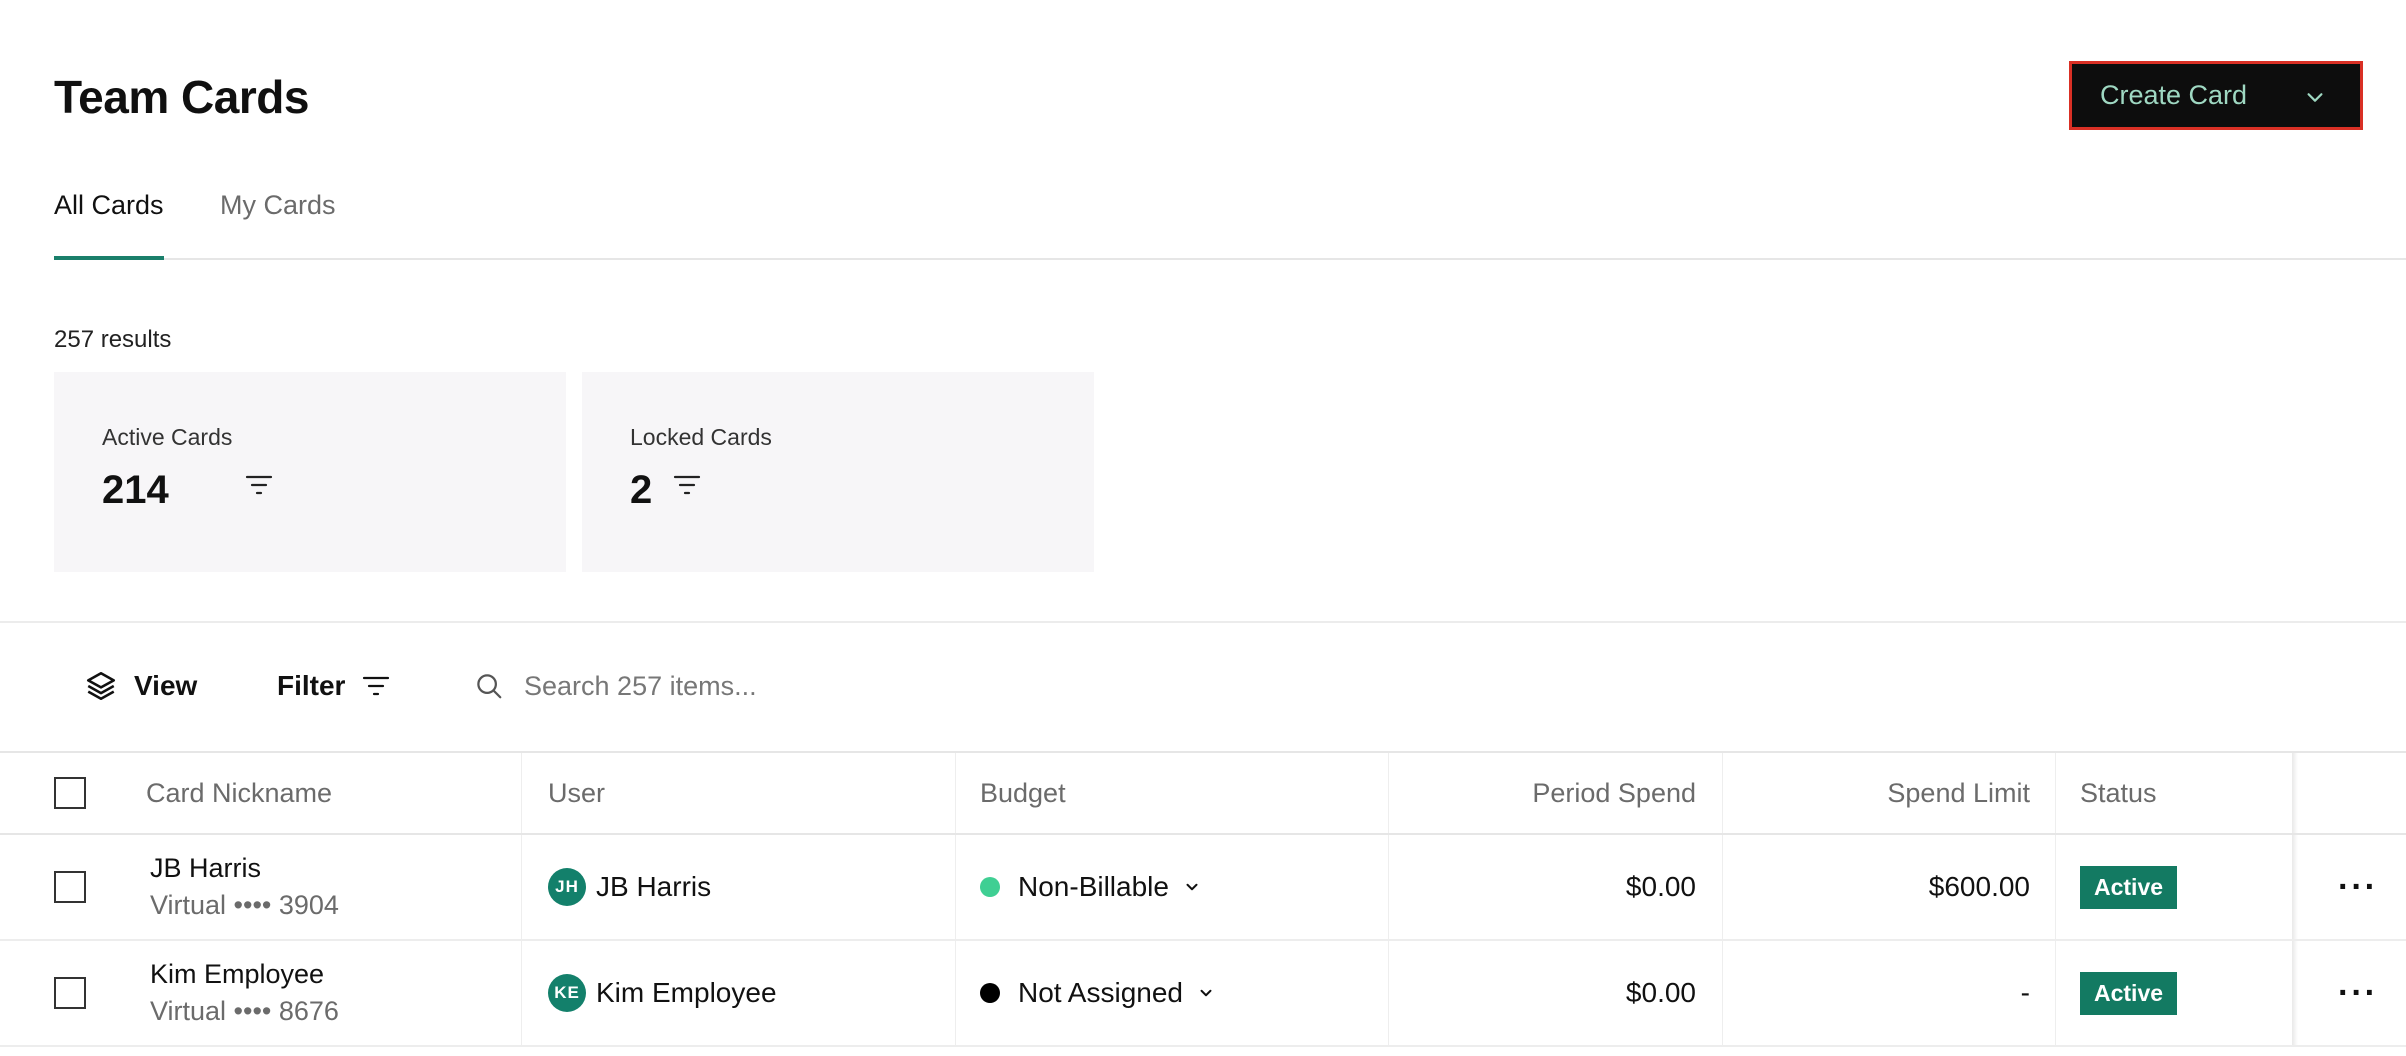 The image size is (2406, 1056). What do you see at coordinates (641, 490) in the screenshot?
I see `stat-value: 2` at bounding box center [641, 490].